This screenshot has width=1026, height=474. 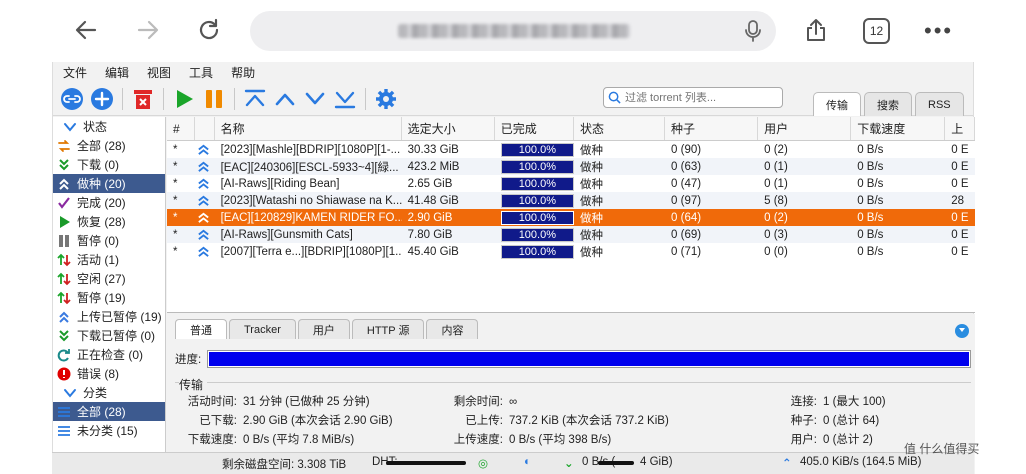 What do you see at coordinates (209, 30) in the screenshot?
I see `reload-button` at bounding box center [209, 30].